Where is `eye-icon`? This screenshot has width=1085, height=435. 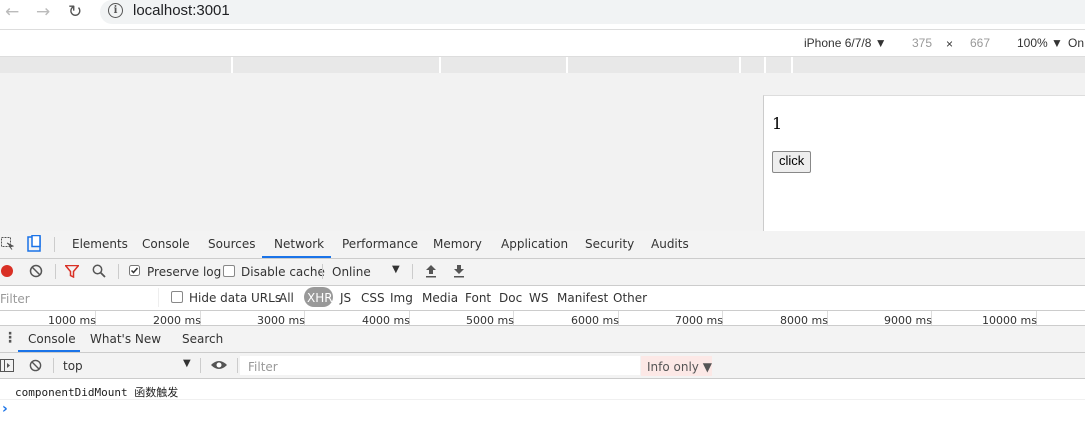
eye-icon is located at coordinates (219, 366).